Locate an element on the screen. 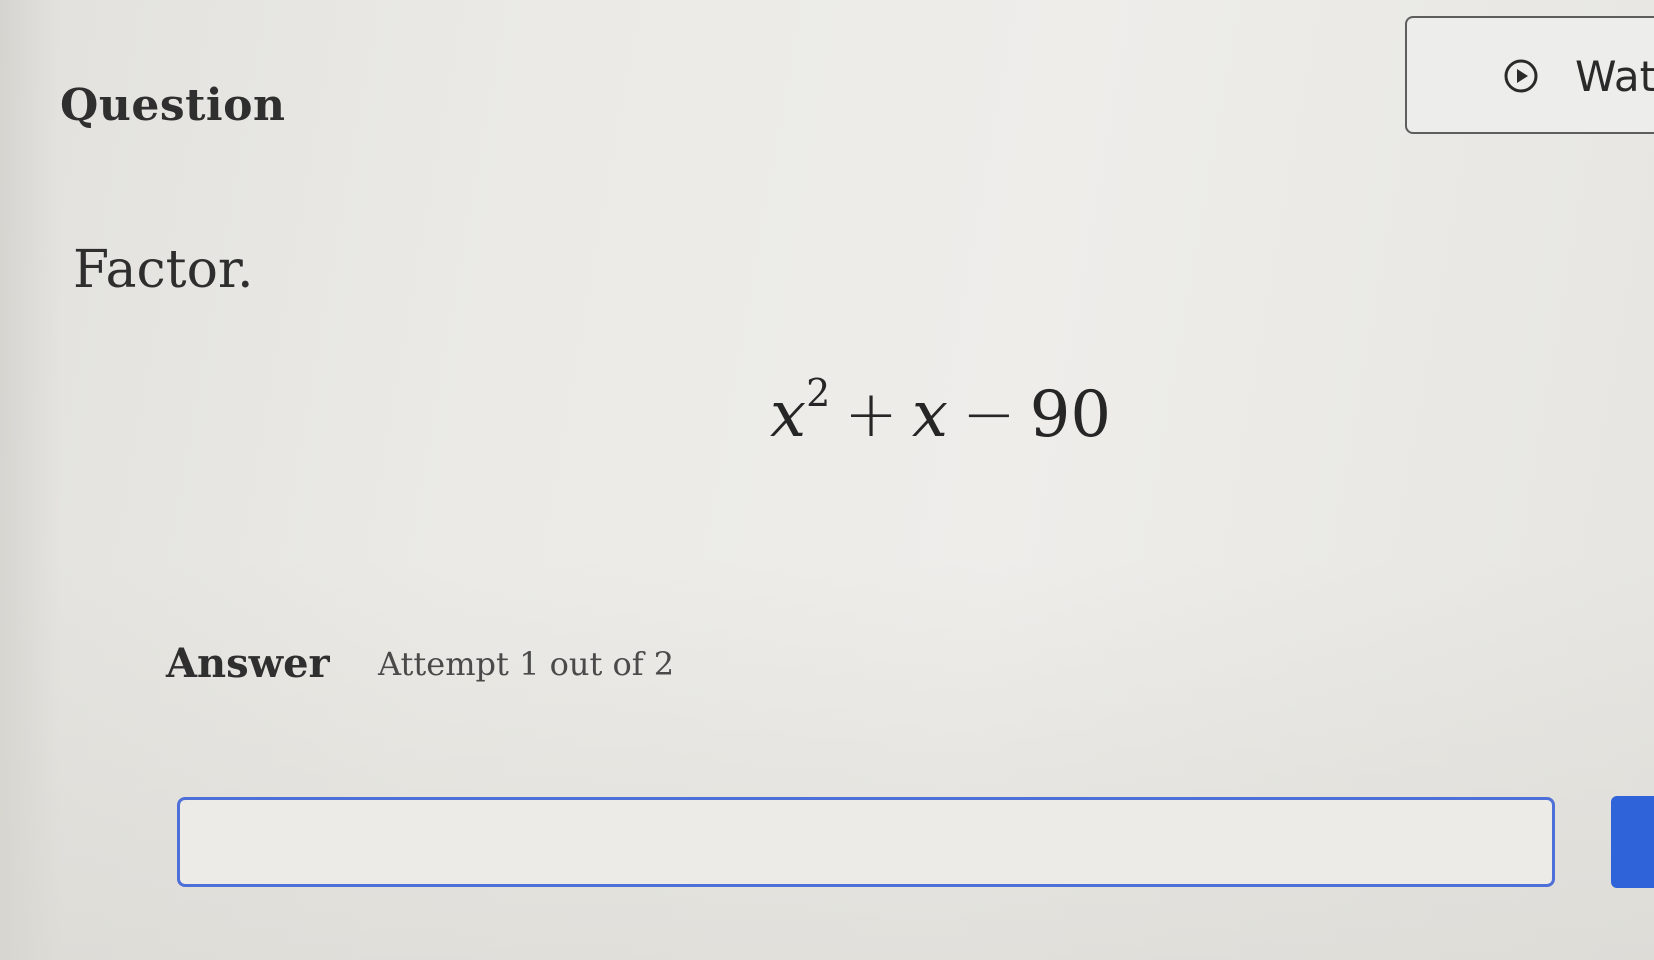 This screenshot has width=1654, height=960. question-prompt: Factor. is located at coordinates (163, 270).